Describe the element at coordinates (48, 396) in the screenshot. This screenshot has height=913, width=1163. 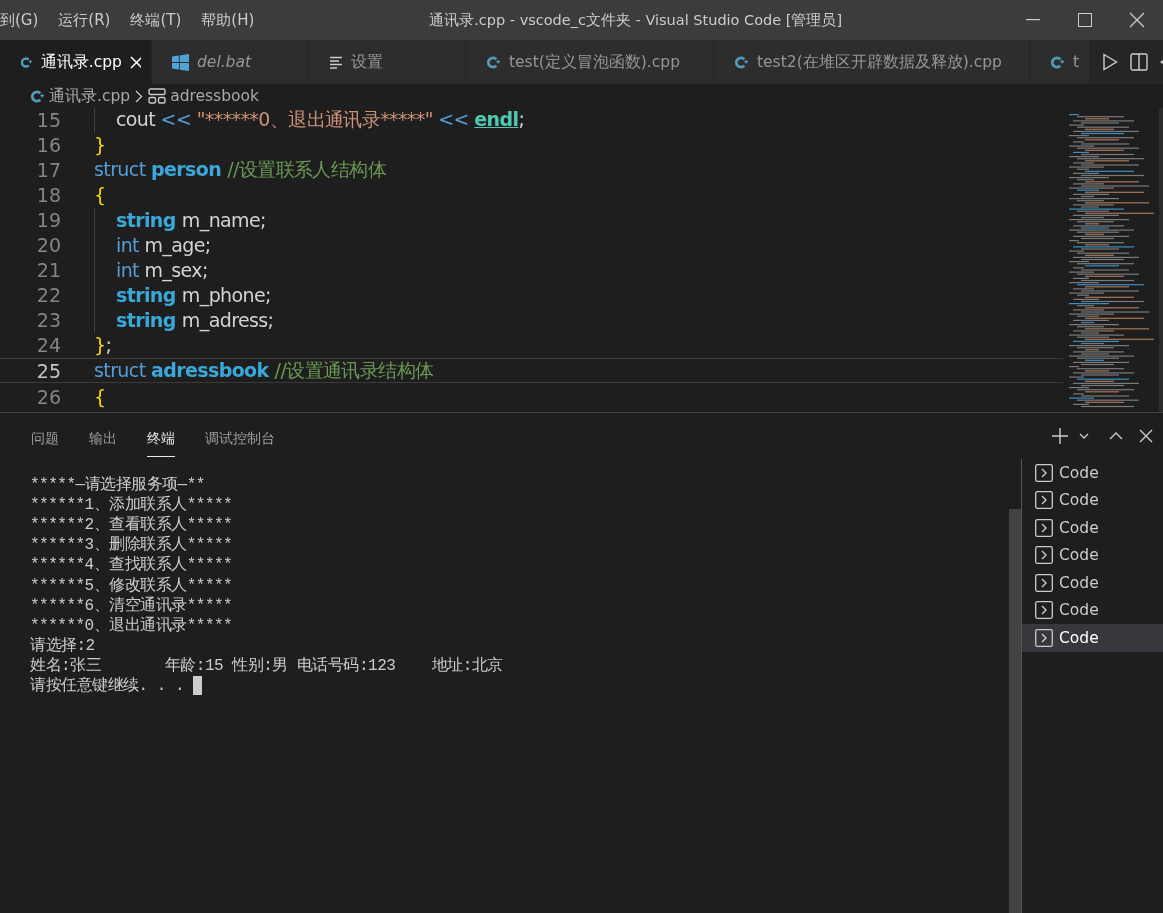
I see `line-number: 26` at that location.